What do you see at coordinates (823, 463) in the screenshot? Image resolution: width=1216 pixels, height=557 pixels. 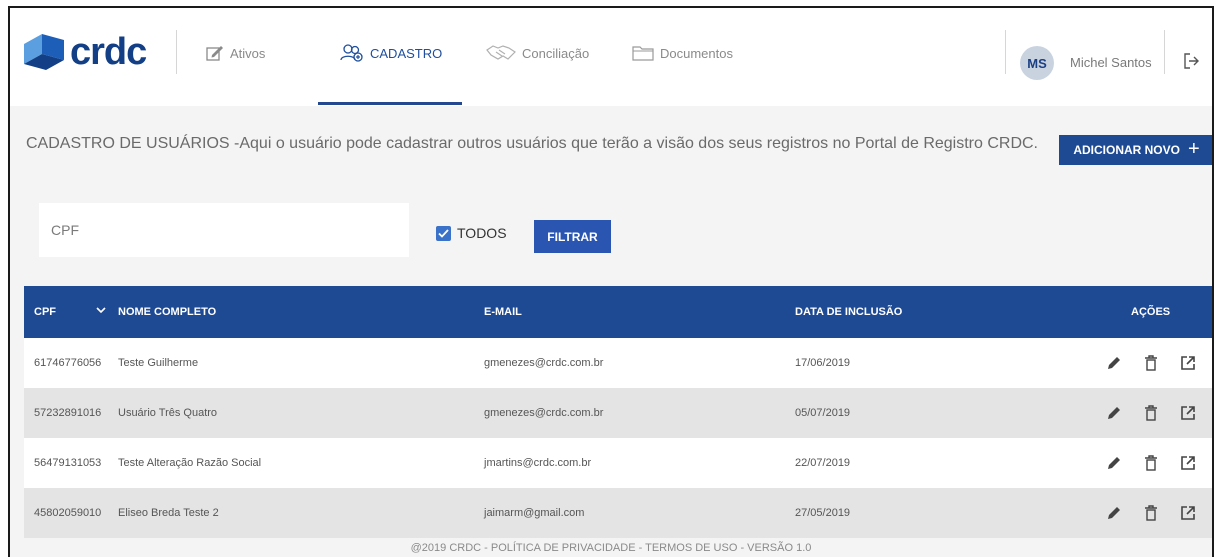 I see `cell-data: 22/07/2019` at bounding box center [823, 463].